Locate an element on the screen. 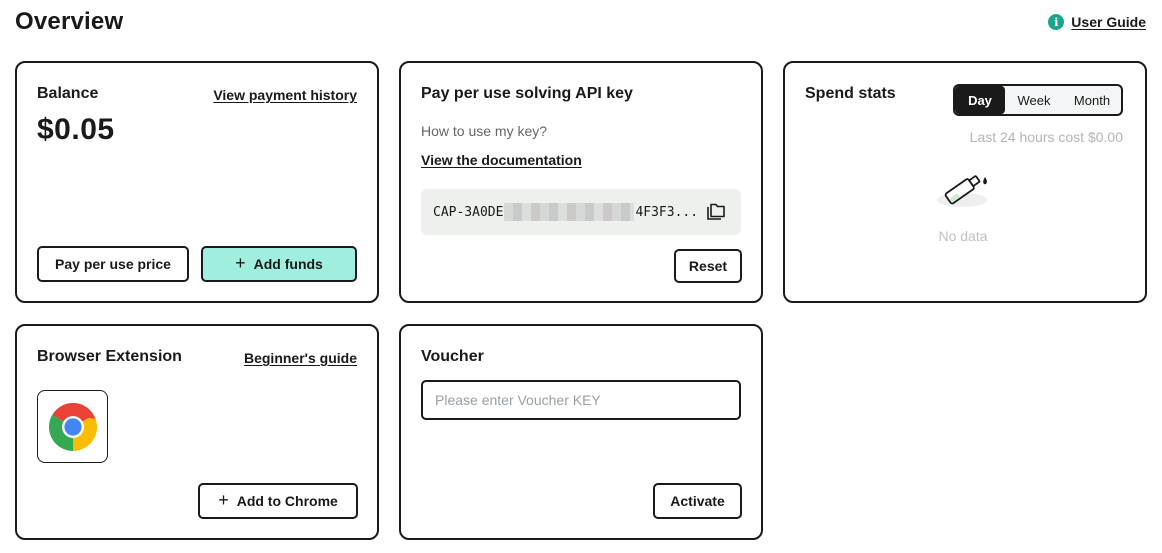 The height and width of the screenshot is (553, 1162). api-key-hint: How to use my key? is located at coordinates (484, 131).